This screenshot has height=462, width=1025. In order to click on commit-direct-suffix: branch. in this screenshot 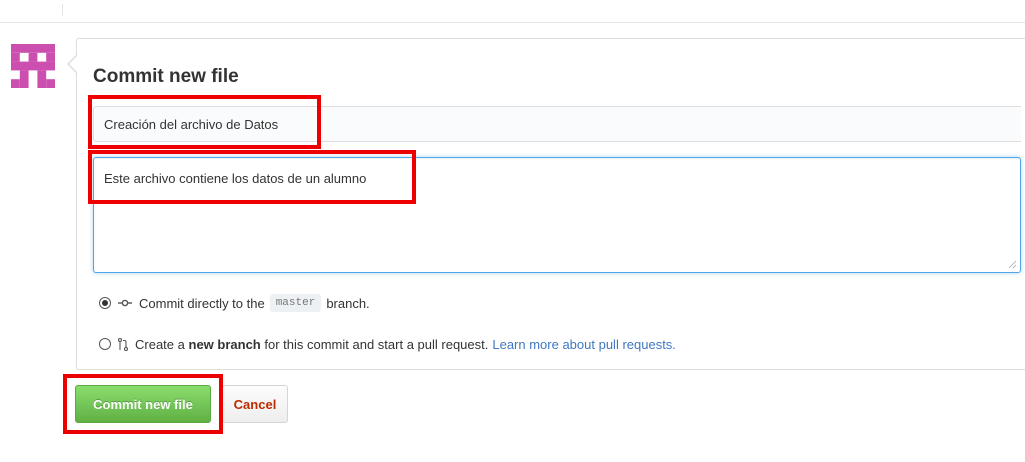, I will do `click(348, 303)`.